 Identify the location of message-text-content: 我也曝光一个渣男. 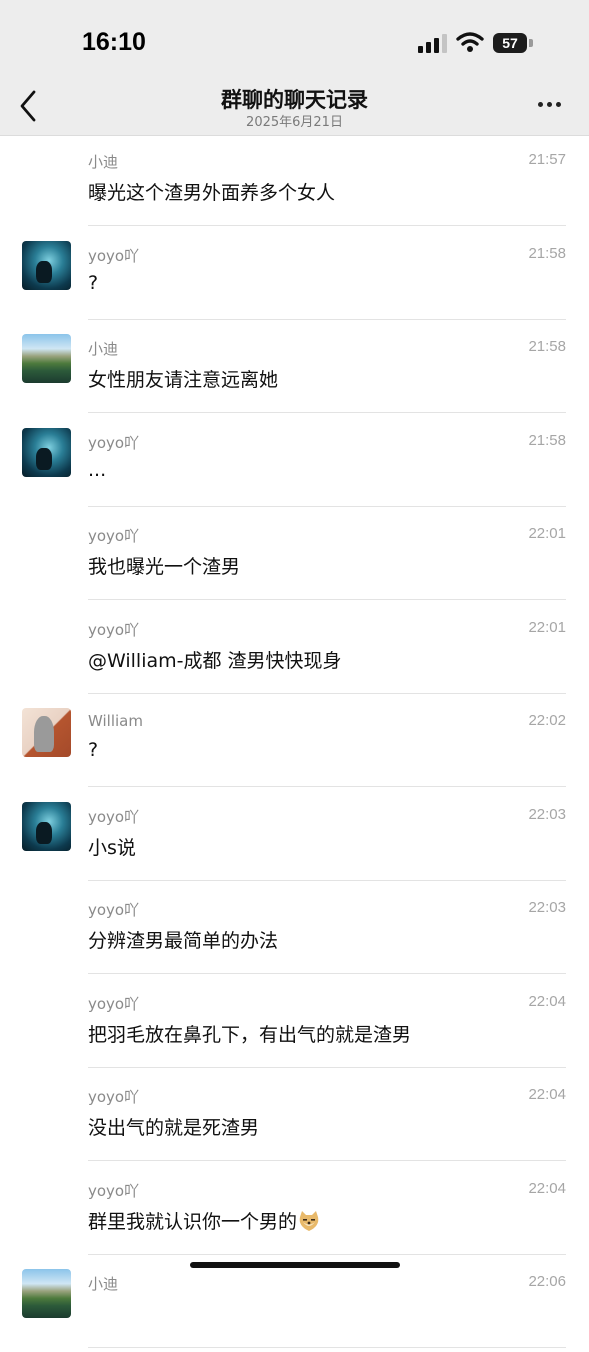
(164, 567).